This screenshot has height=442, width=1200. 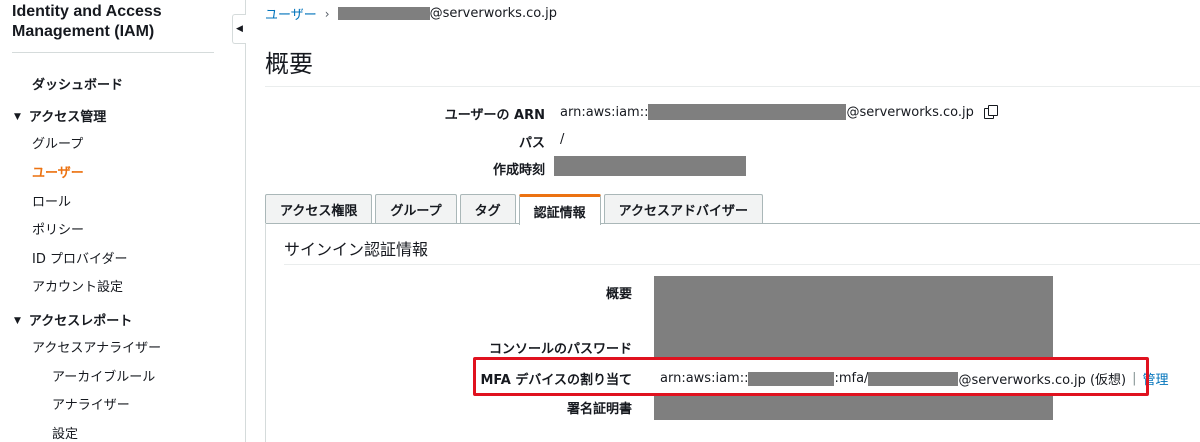 I want to click on sidebar-section-label: アクセスレポート, so click(x=80, y=321).